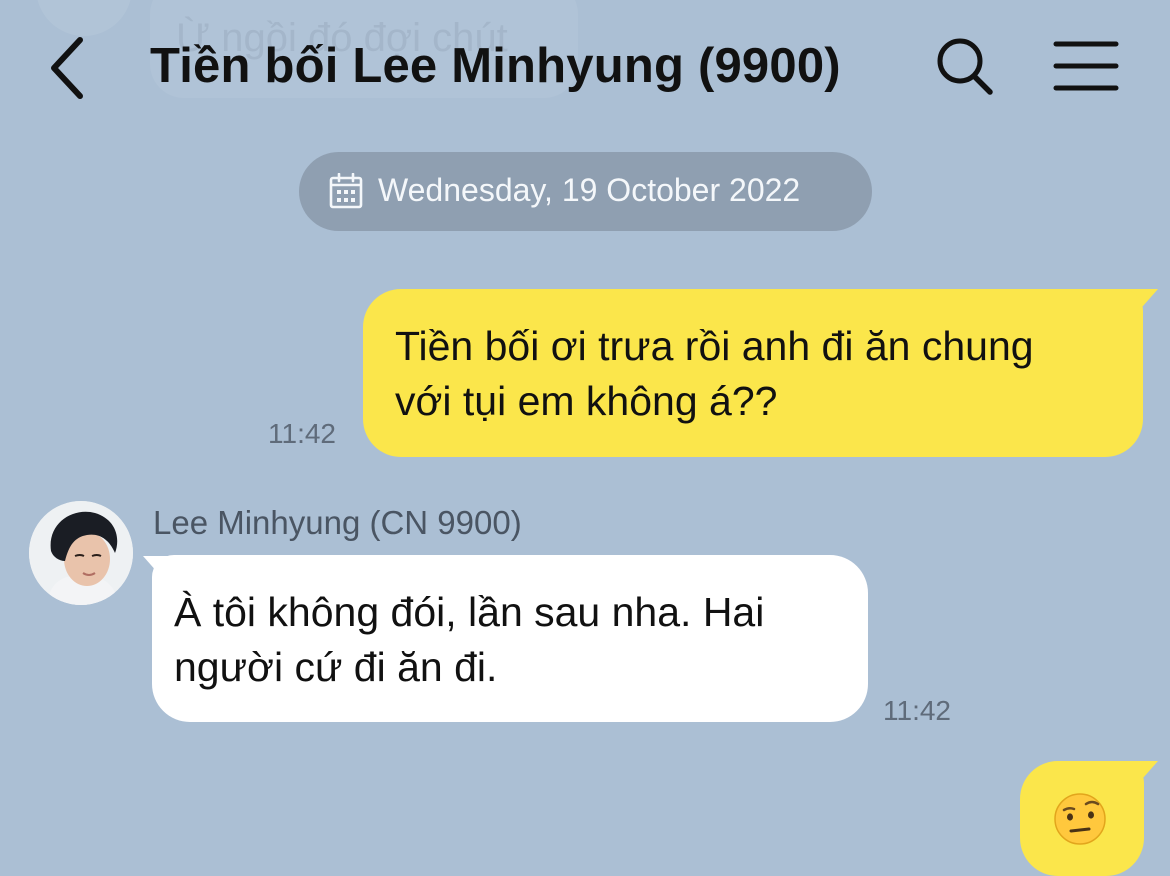 This screenshot has width=1170, height=876. I want to click on message-line: Tiền bối ơi trưa rồi anh đi ăn chung, so click(714, 346).